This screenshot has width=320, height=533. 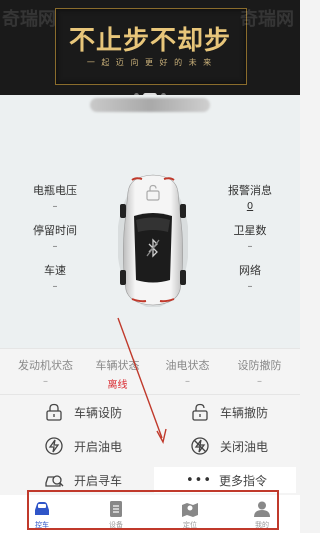 I want to click on vehicle-status-label: 车辆状态, so click(x=117, y=365).